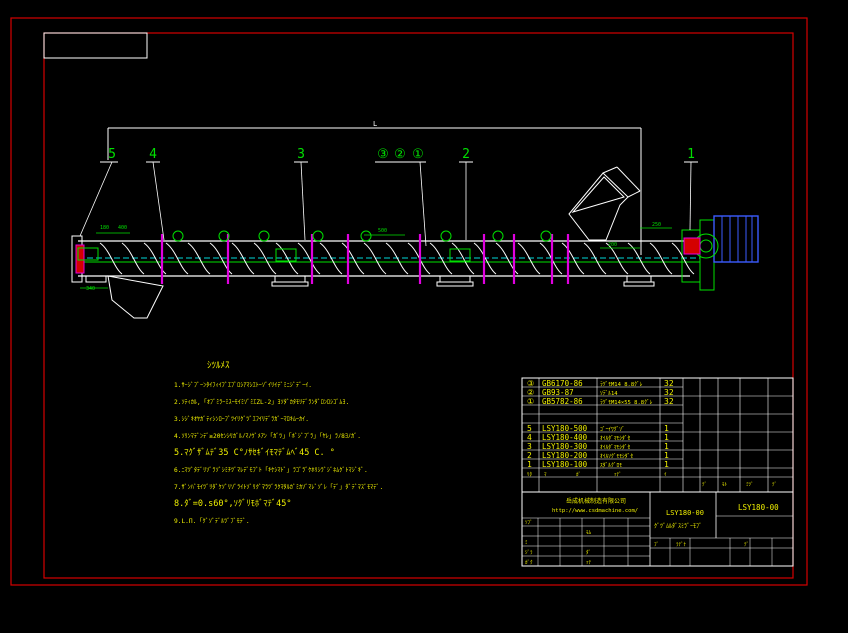  What do you see at coordinates (153, 154) in the screenshot?
I see `callout-number: 4` at bounding box center [153, 154].